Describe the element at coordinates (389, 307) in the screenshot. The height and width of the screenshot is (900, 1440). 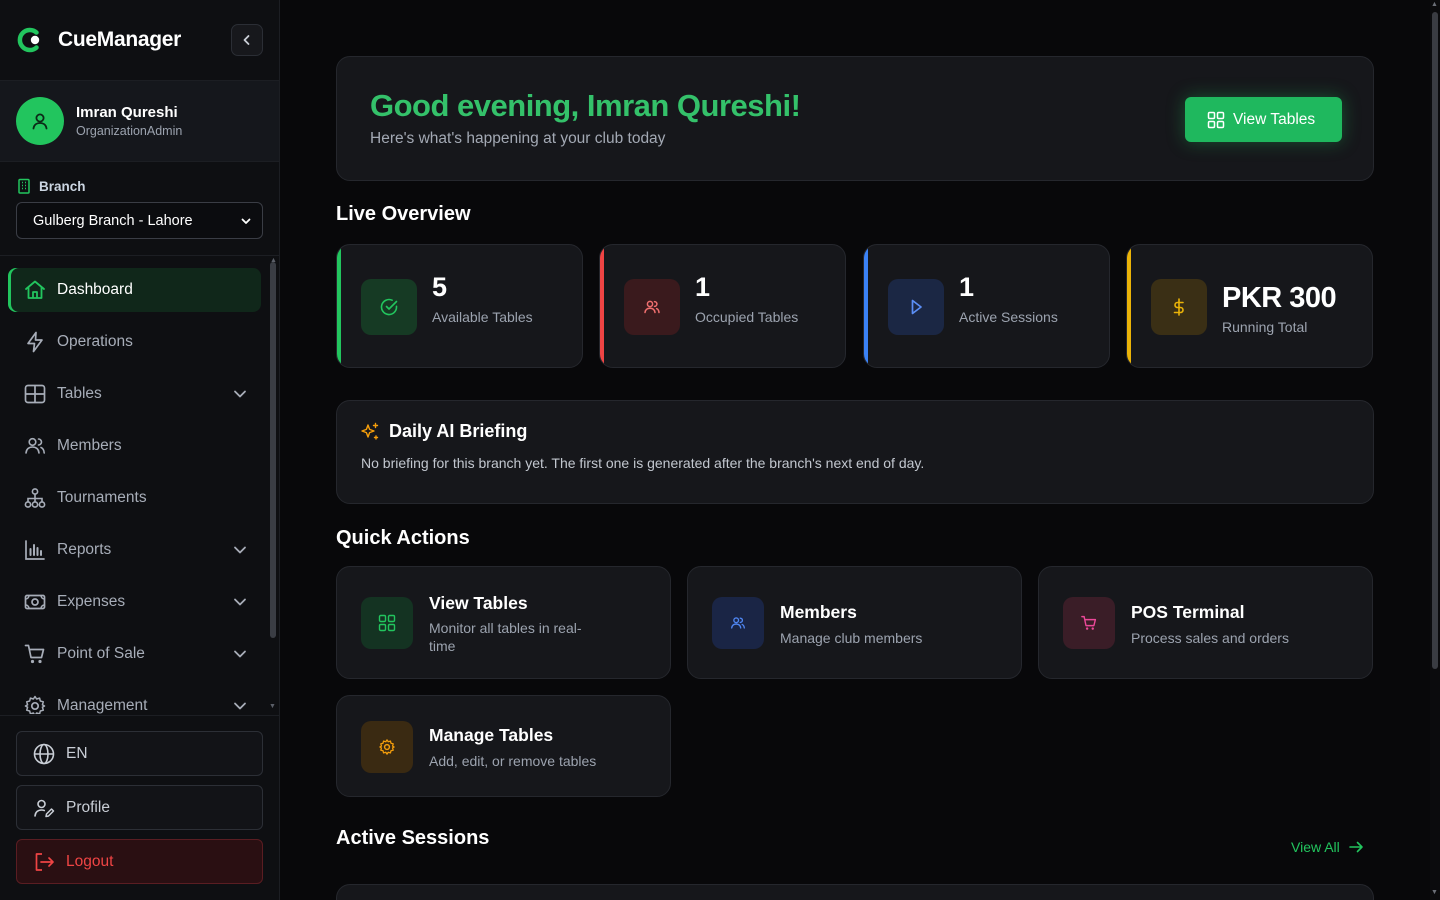
I see `check-circle-icon` at that location.